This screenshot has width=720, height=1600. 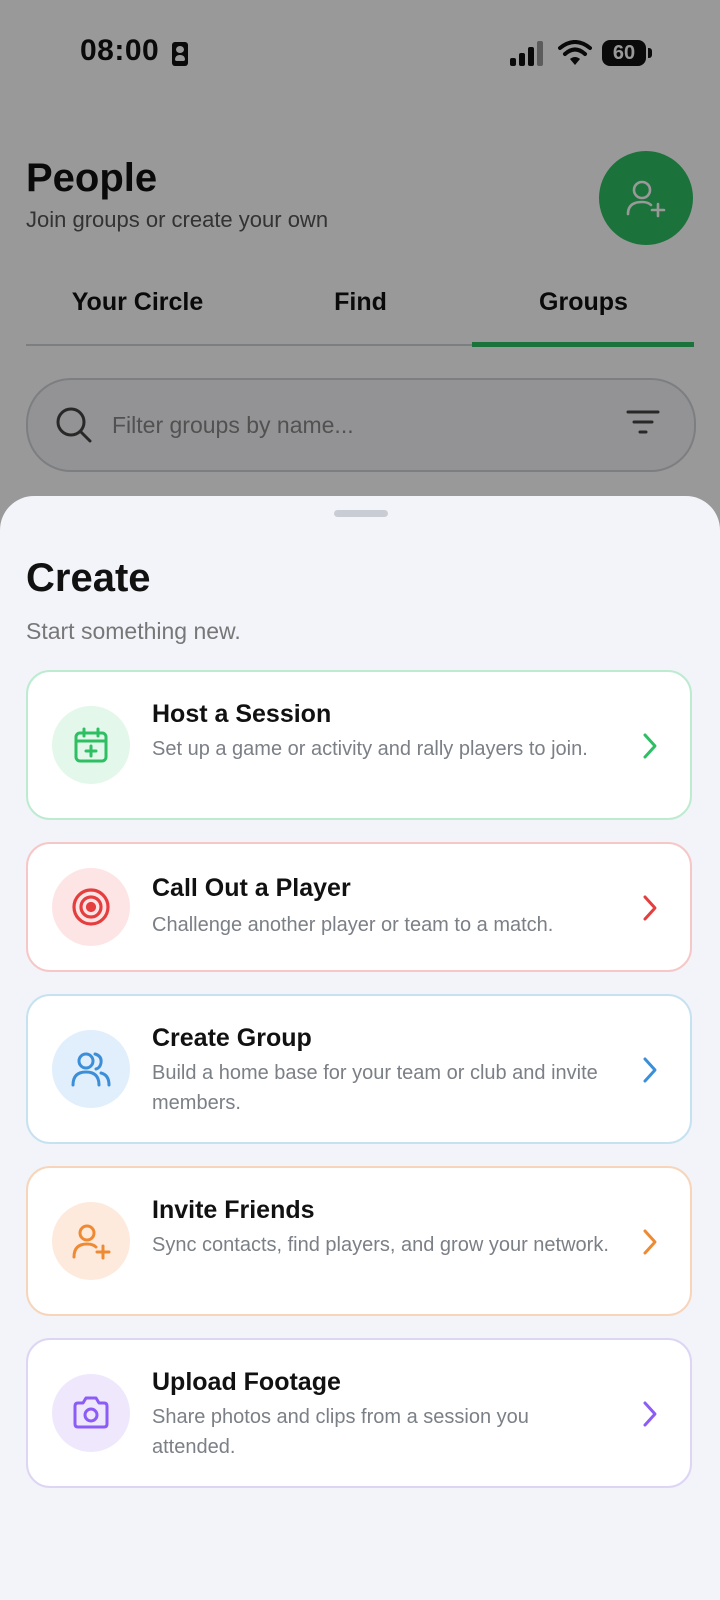 I want to click on sheet-subtitle: Start something new., so click(x=133, y=631).